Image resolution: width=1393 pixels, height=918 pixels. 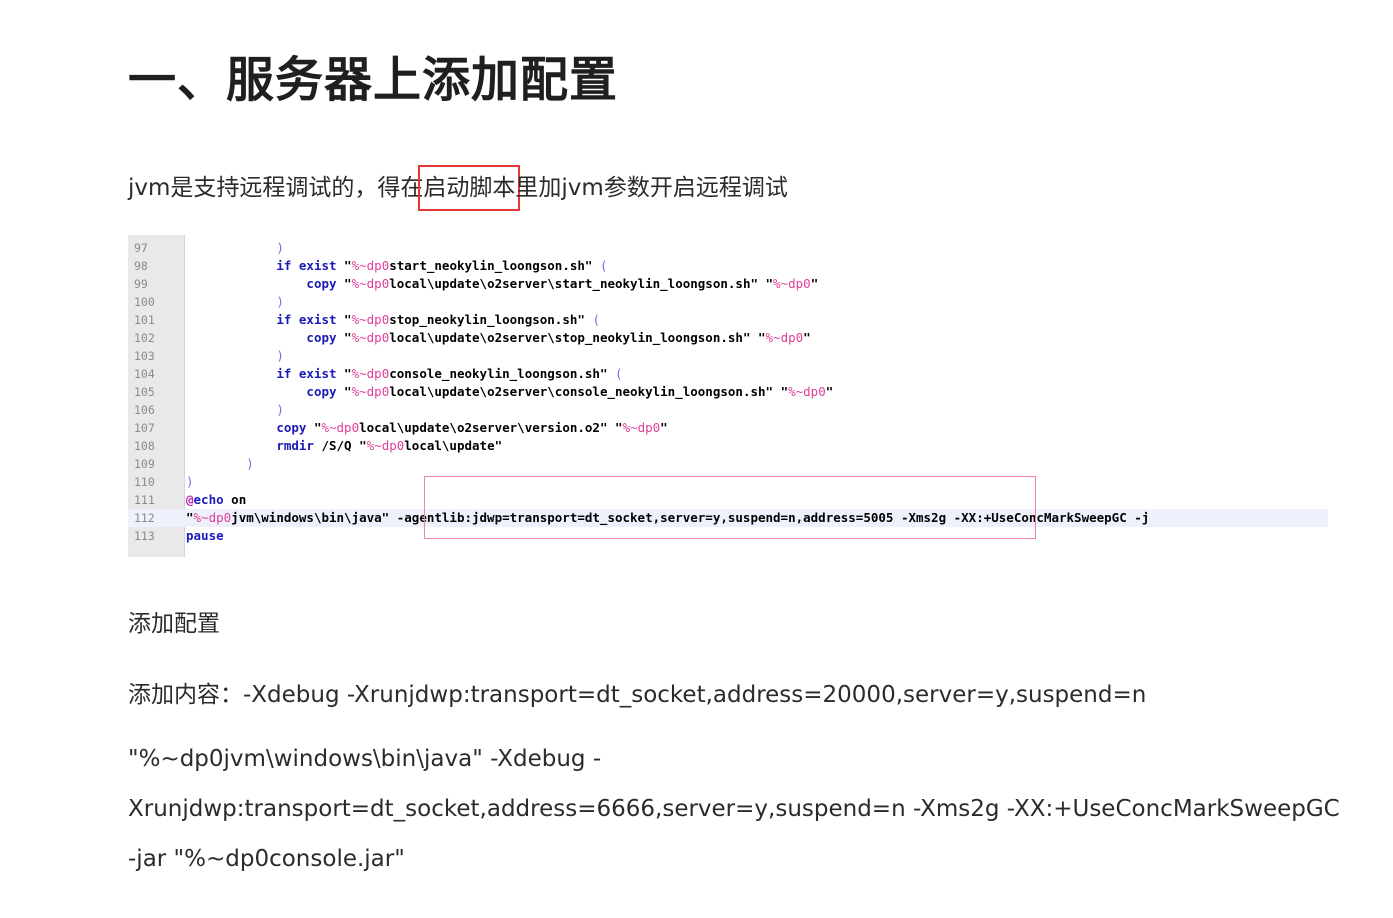 I want to click on line-number: 108, so click(x=144, y=446).